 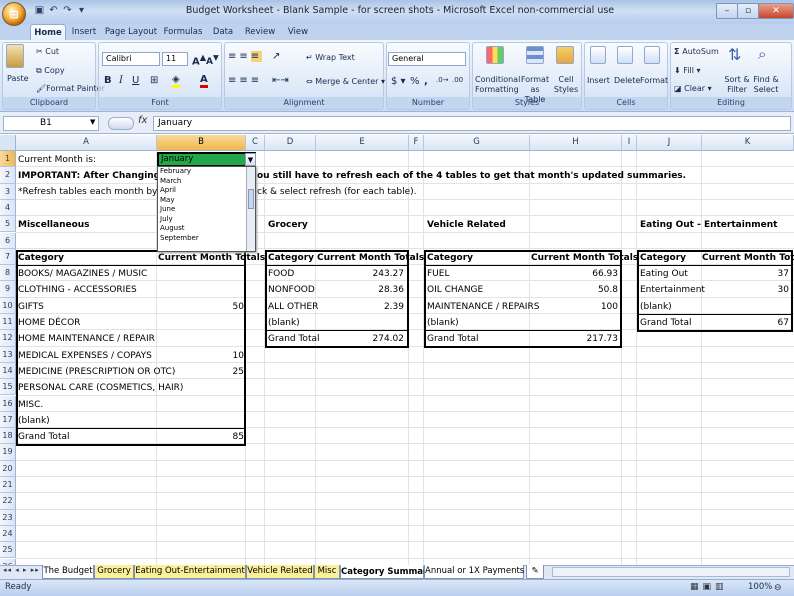 What do you see at coordinates (654, 80) in the screenshot?
I see `format-cells-label: Format` at bounding box center [654, 80].